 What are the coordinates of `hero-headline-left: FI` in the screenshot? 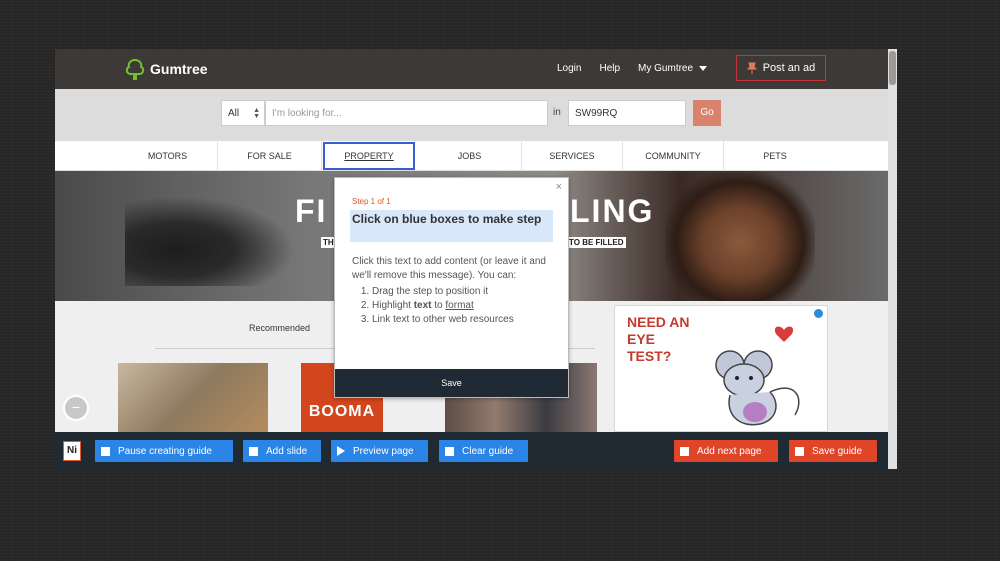 It's located at (311, 211).